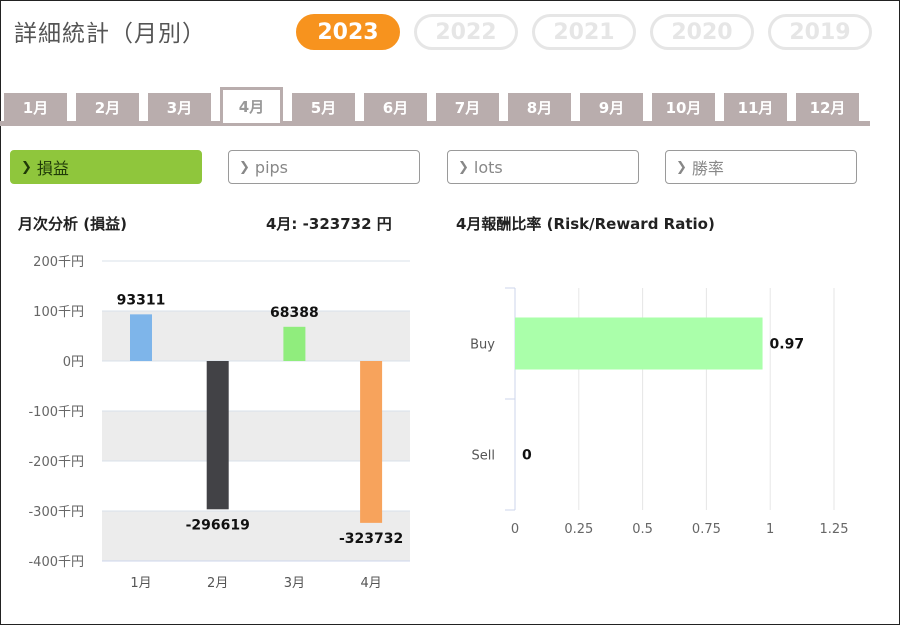 The width and height of the screenshot is (900, 625). Describe the element at coordinates (706, 529) in the screenshot. I see `x-tick-label: 0.75` at that location.